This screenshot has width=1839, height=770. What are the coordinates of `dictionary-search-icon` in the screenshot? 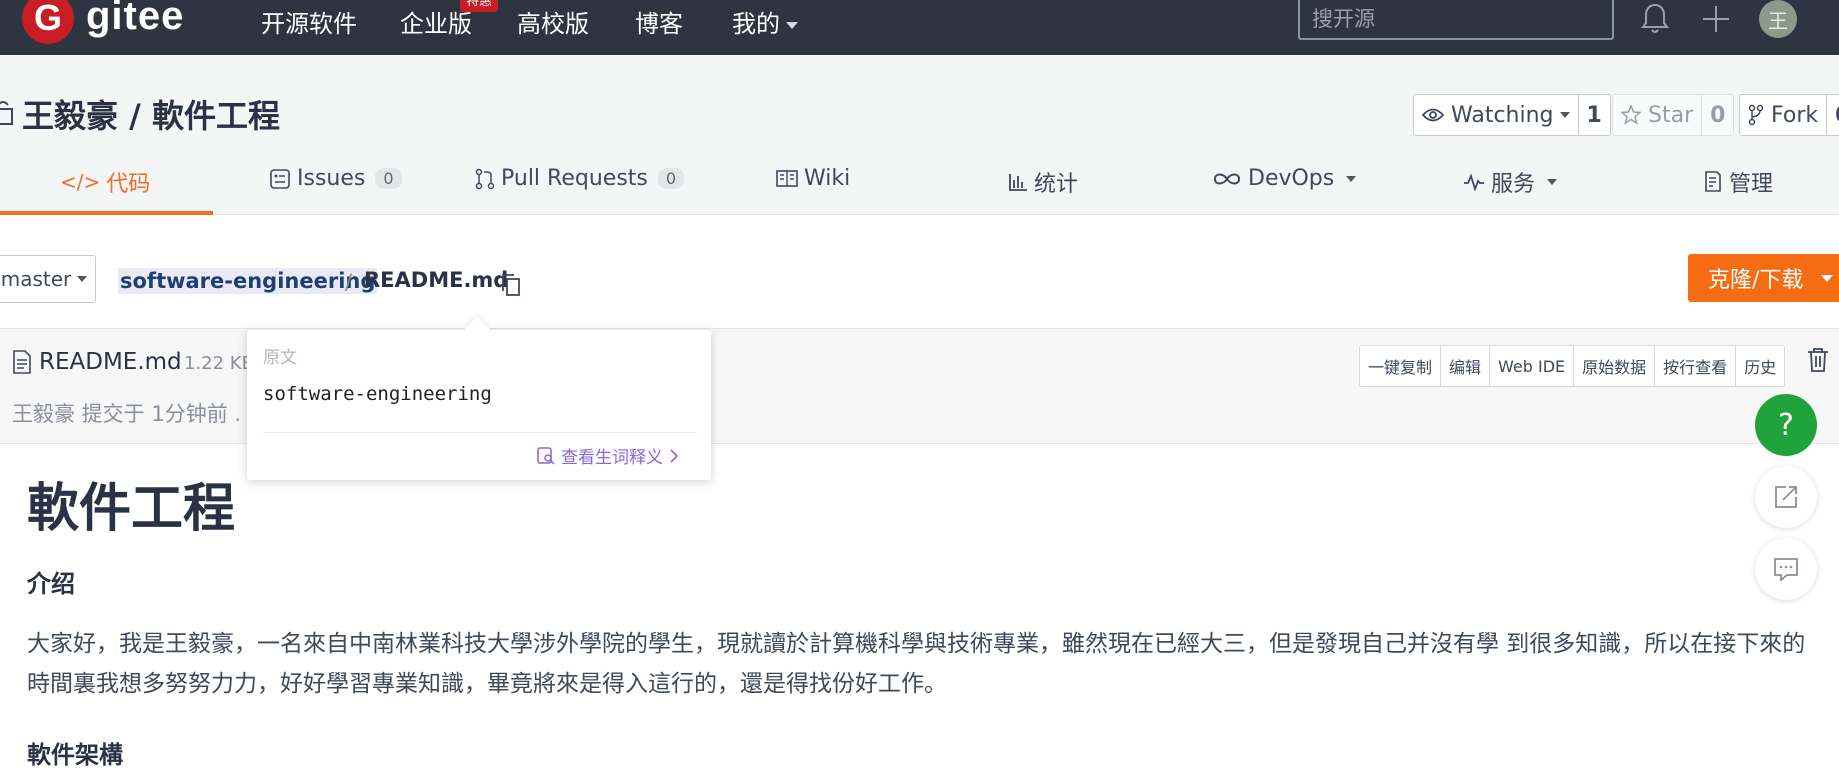 It's located at (546, 455).